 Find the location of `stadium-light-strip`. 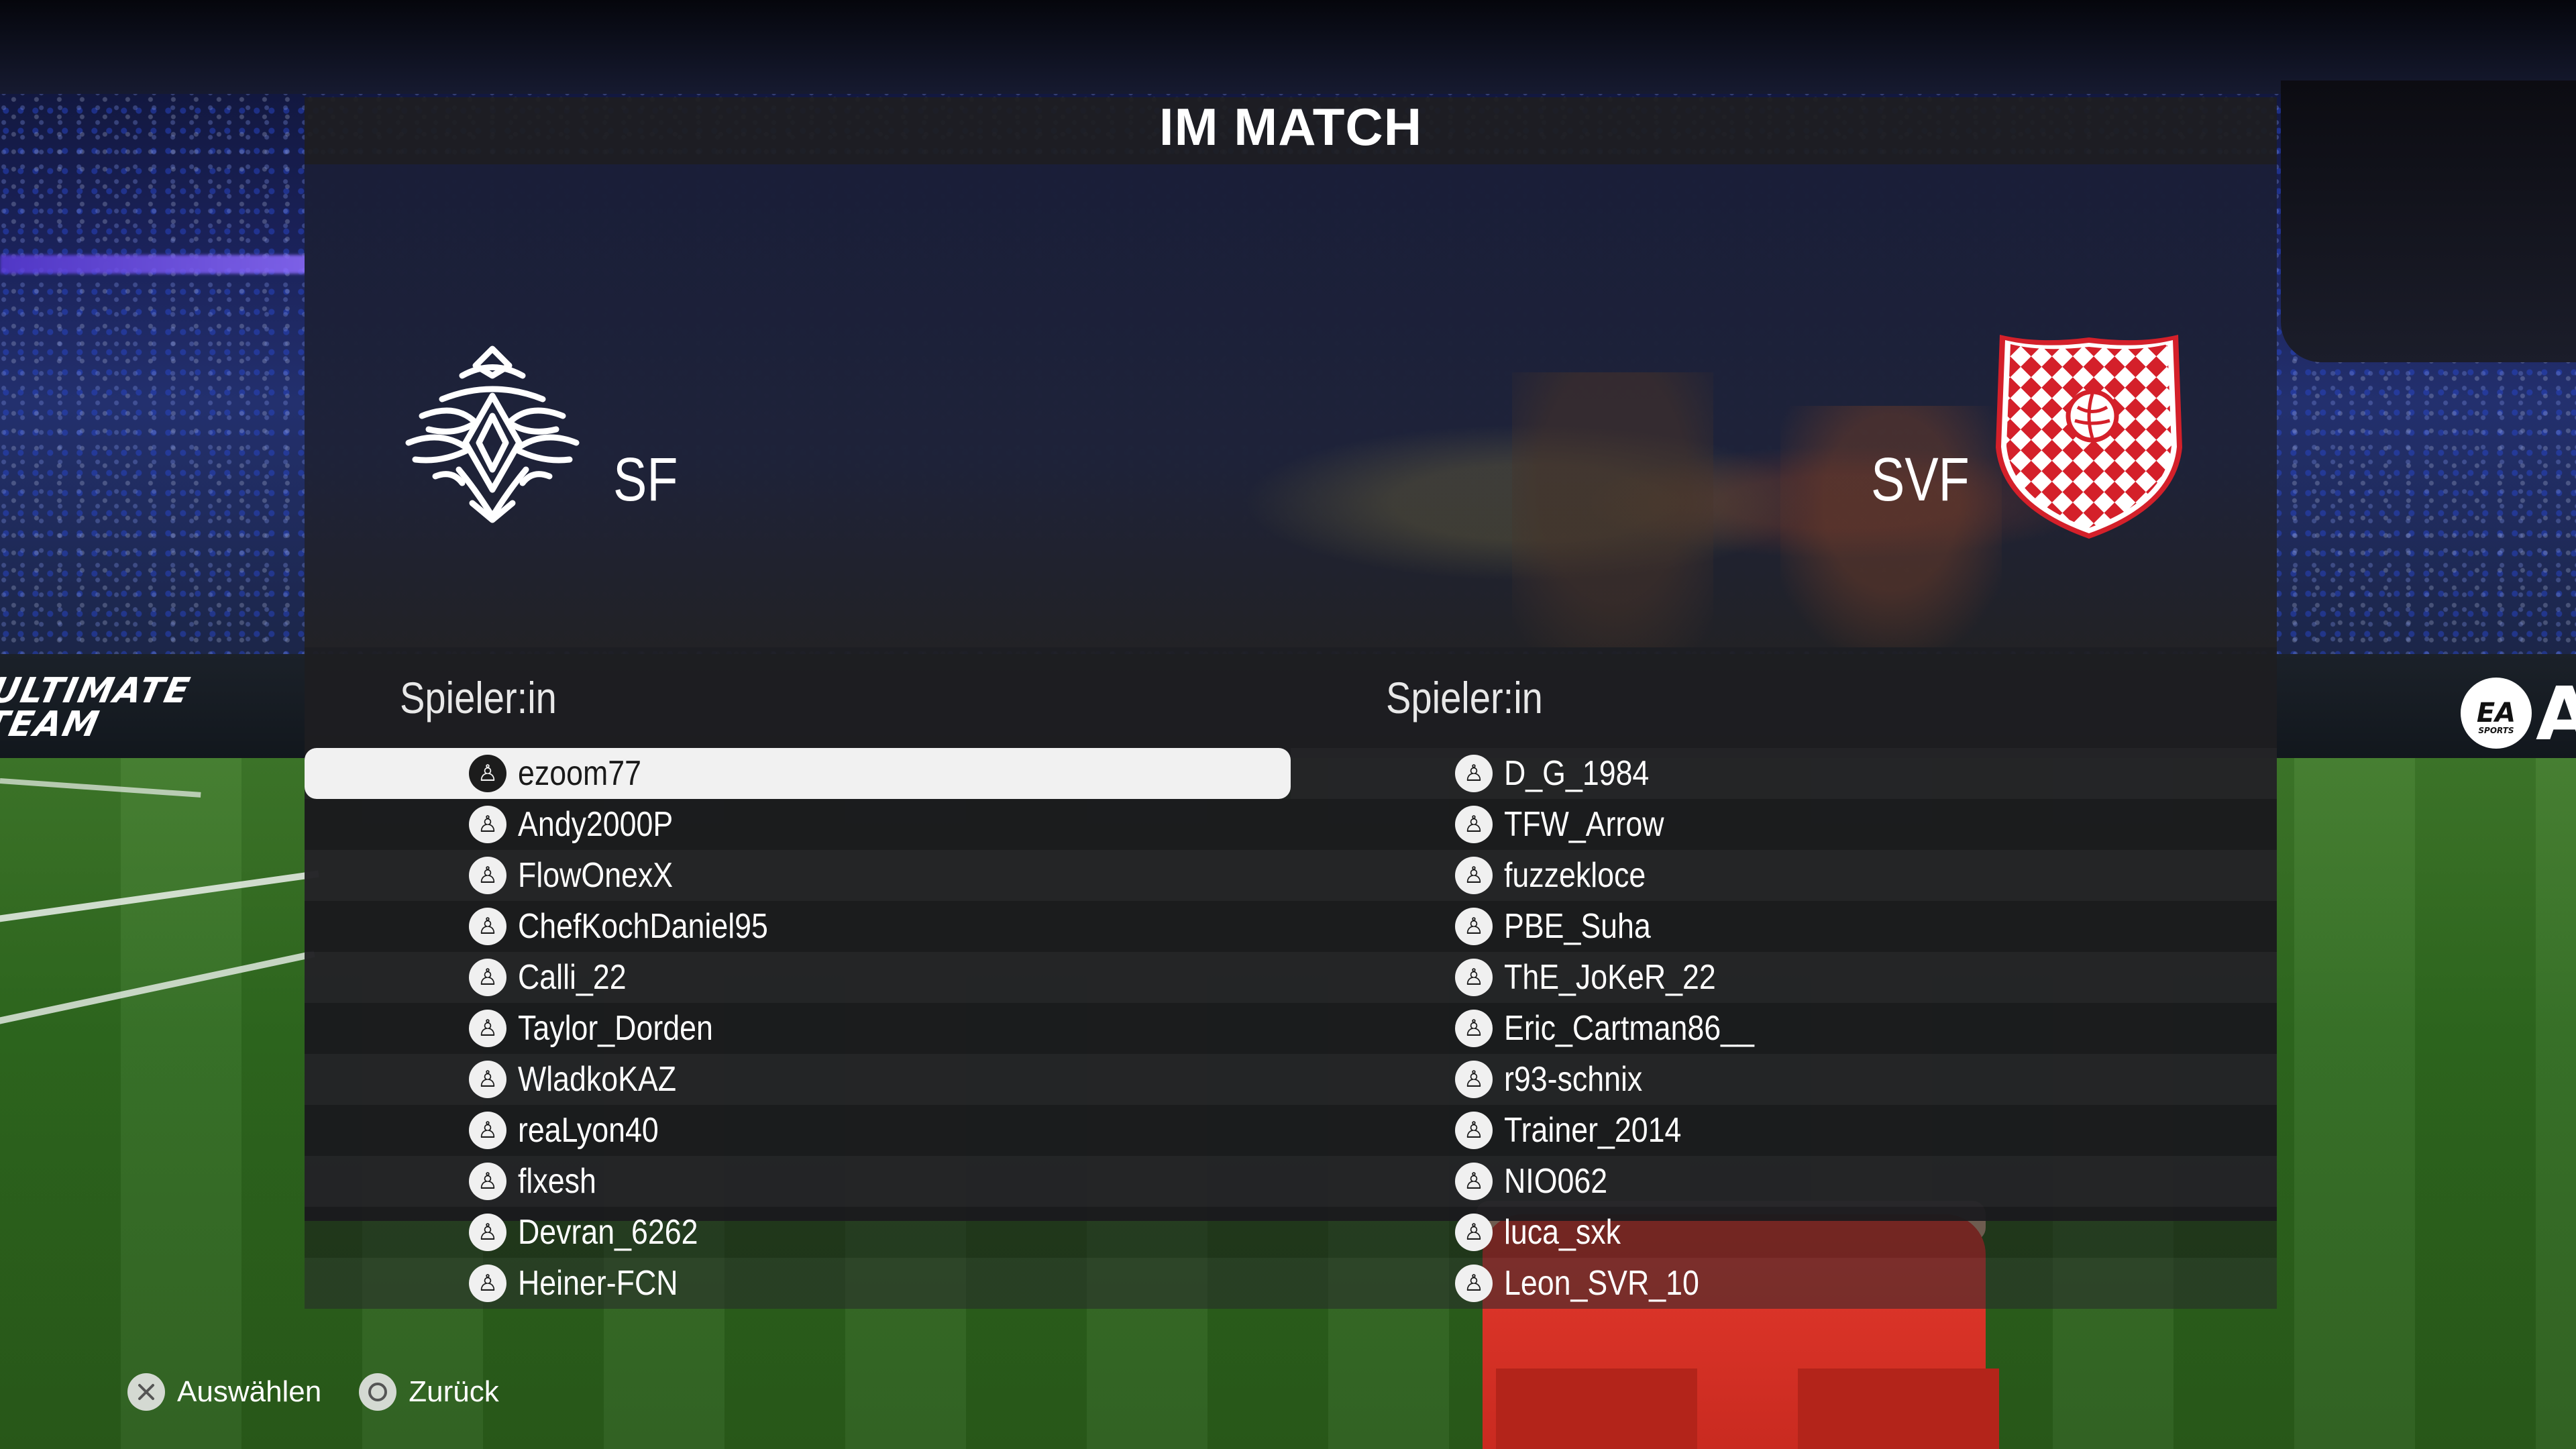

stadium-light-strip is located at coordinates (154, 264).